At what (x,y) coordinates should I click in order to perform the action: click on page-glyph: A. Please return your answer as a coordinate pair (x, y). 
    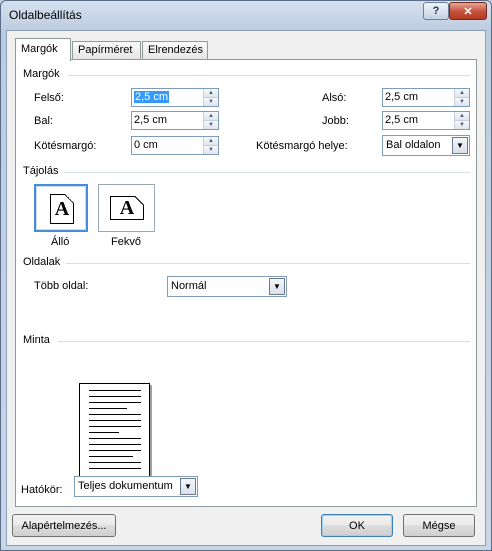
    Looking at the image, I should click on (127, 207).